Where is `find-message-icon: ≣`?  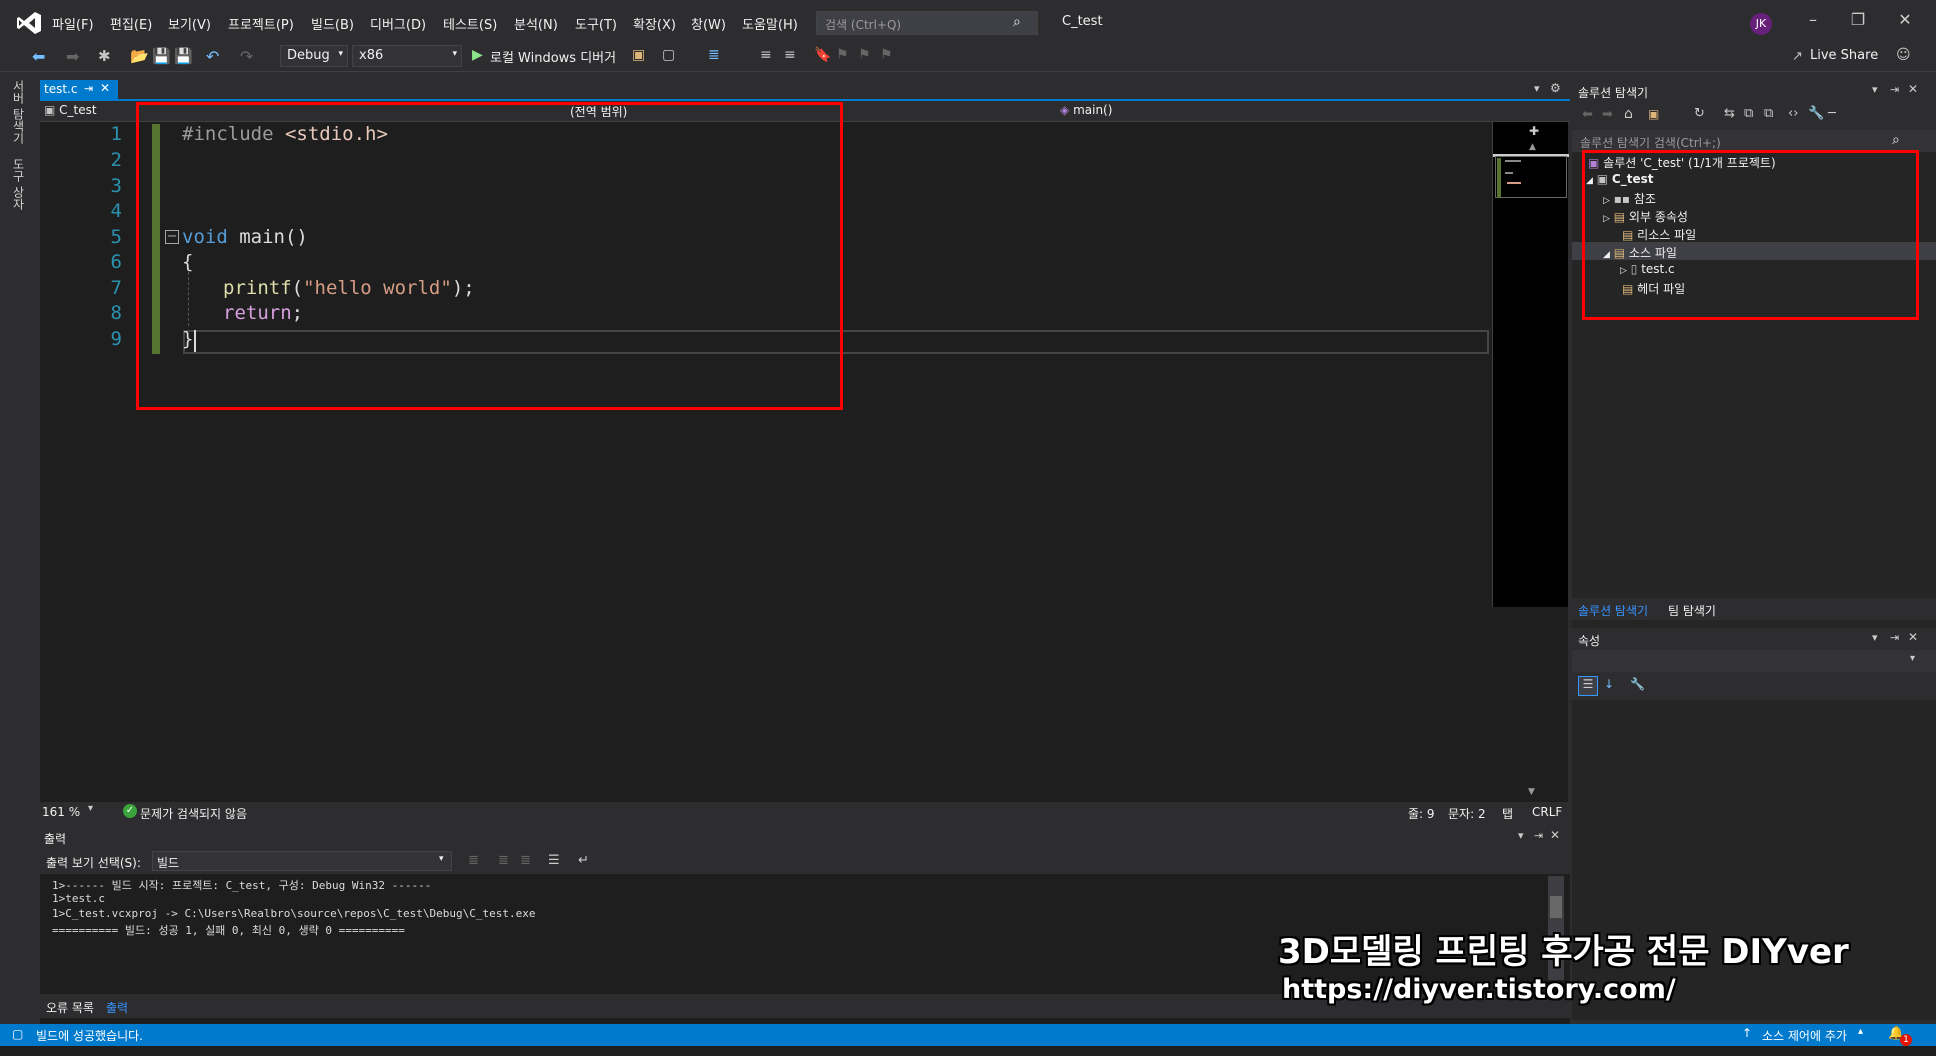 find-message-icon: ≣ is located at coordinates (473, 860).